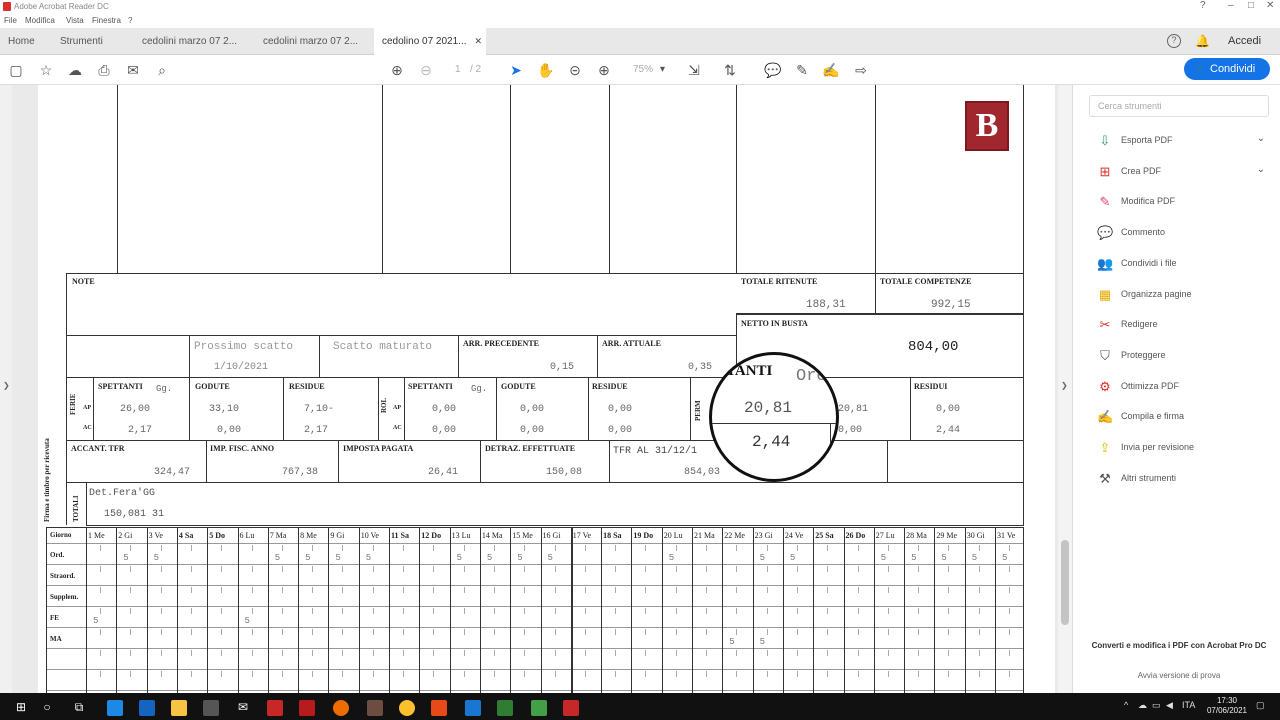 This screenshot has height=720, width=1280. What do you see at coordinates (1183, 479) in the screenshot?
I see `tool-altri-strumenti: ⚒ Altri strumenti` at bounding box center [1183, 479].